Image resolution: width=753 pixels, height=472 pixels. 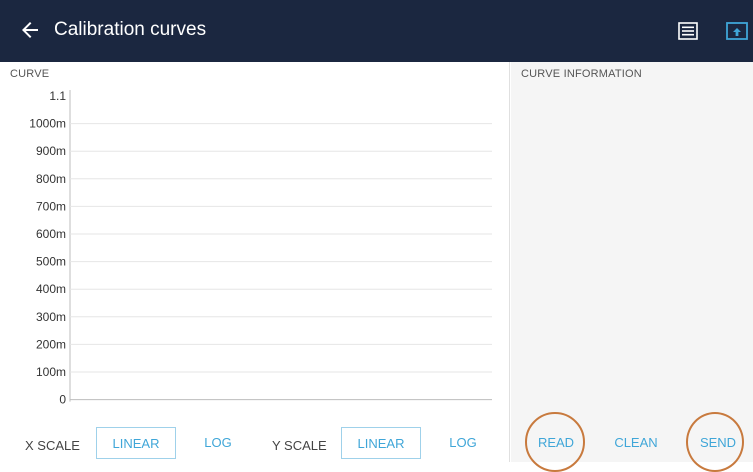 What do you see at coordinates (57, 96) in the screenshot?
I see `y-tick-label: 1.1` at bounding box center [57, 96].